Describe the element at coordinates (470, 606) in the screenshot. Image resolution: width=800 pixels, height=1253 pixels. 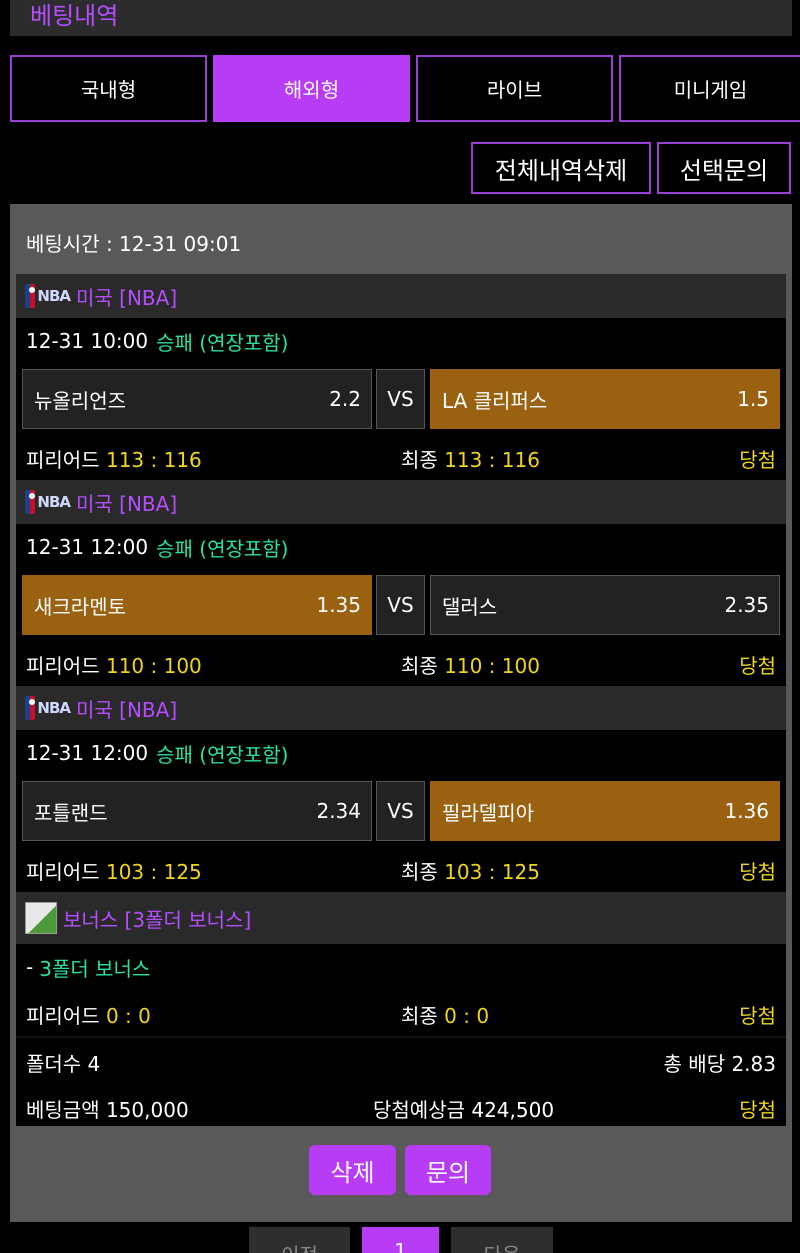
I see `away-team-name: 댈러스` at that location.